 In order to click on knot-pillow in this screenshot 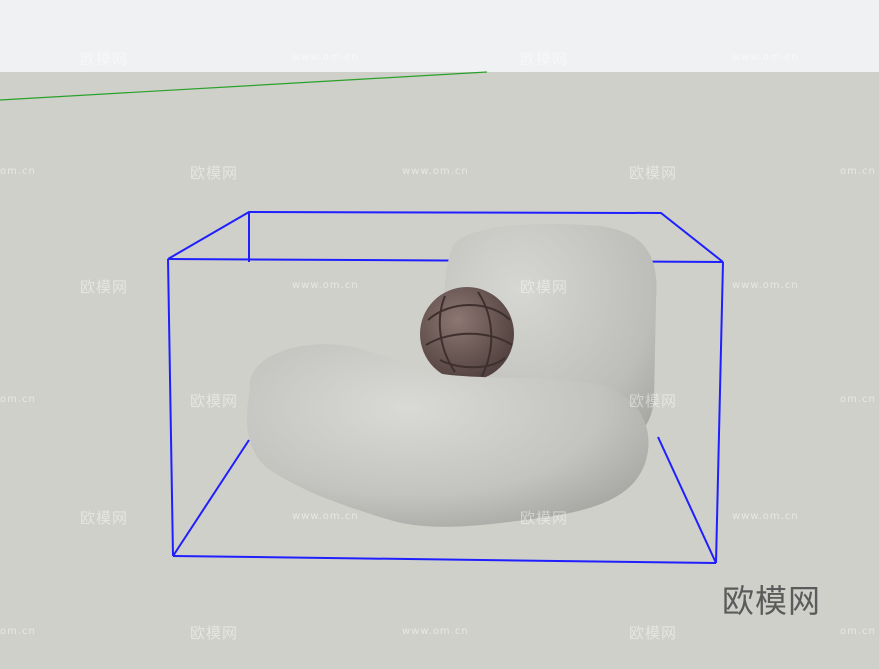, I will do `click(467, 334)`.